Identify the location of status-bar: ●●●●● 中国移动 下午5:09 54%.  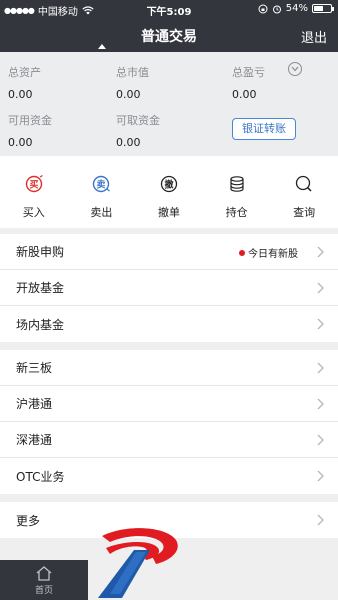
(169, 9).